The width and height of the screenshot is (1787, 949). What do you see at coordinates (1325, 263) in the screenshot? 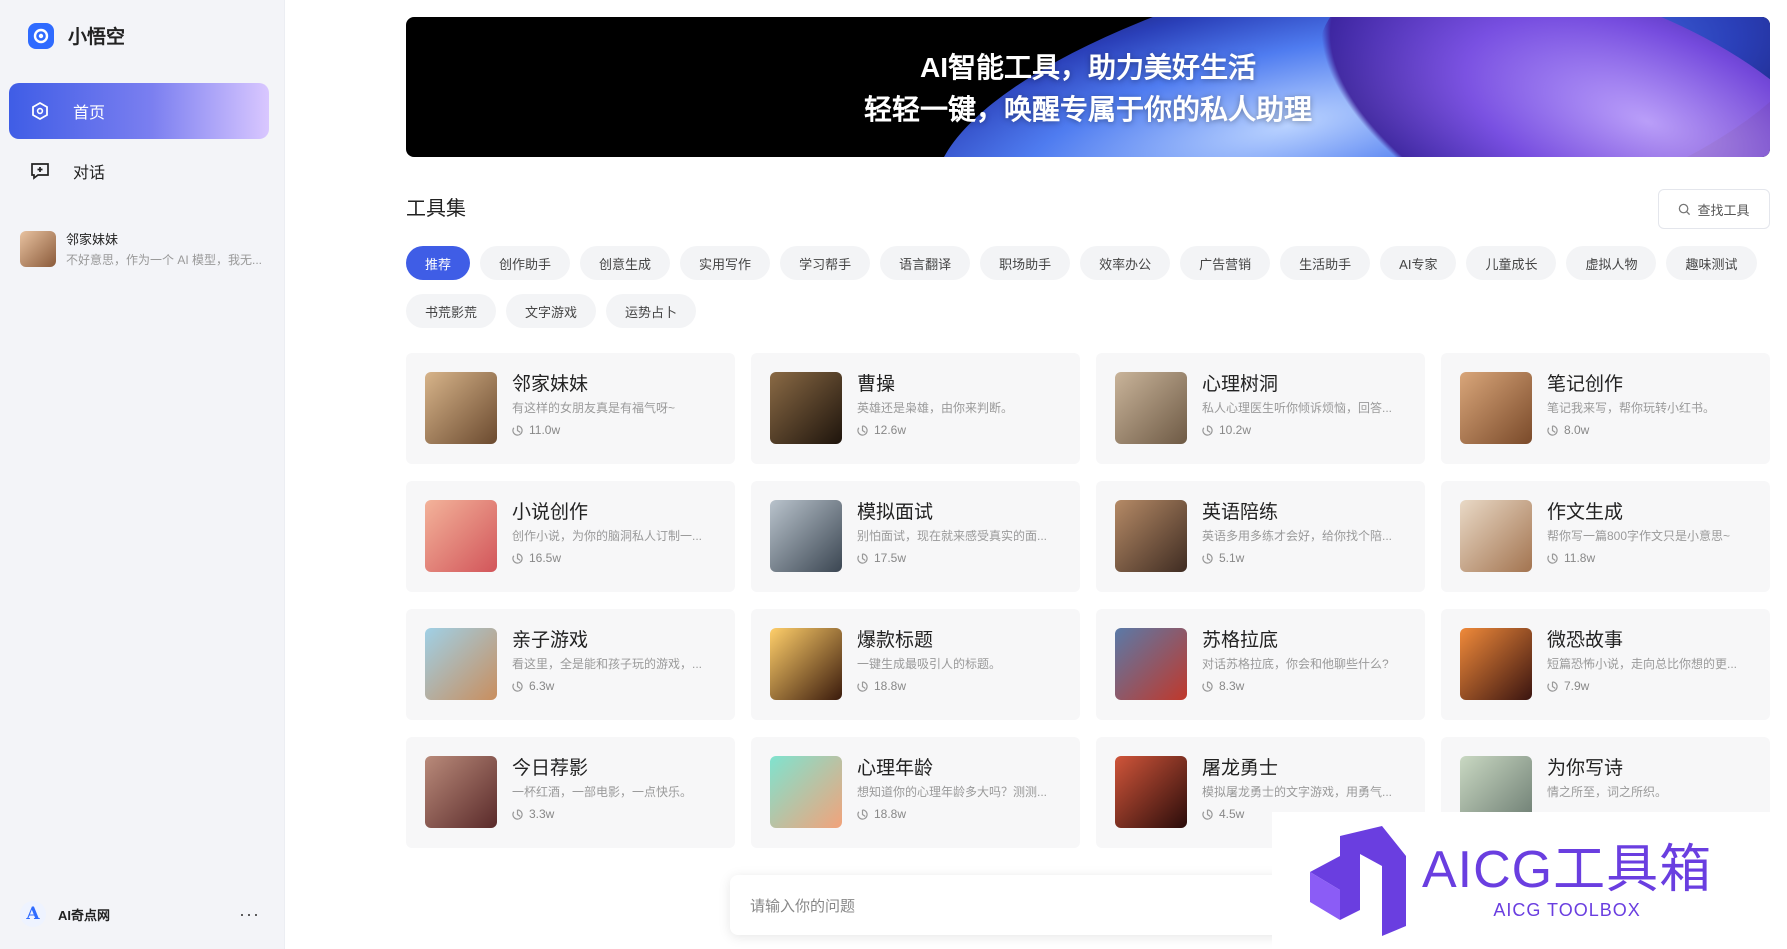
I see `tag-9: 生活助手` at bounding box center [1325, 263].